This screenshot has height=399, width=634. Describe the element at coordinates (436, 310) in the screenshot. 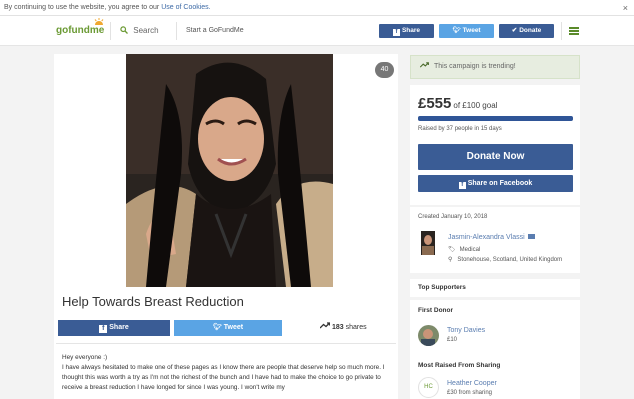

I see `first-donor-label: First Donor` at that location.